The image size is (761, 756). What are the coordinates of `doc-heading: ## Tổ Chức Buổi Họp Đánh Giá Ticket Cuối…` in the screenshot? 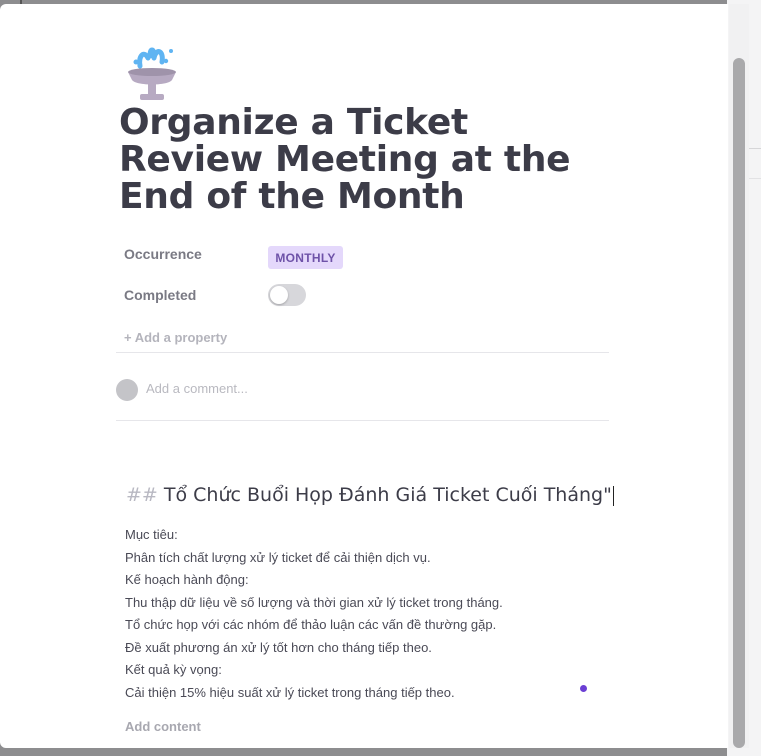 It's located at (370, 495).